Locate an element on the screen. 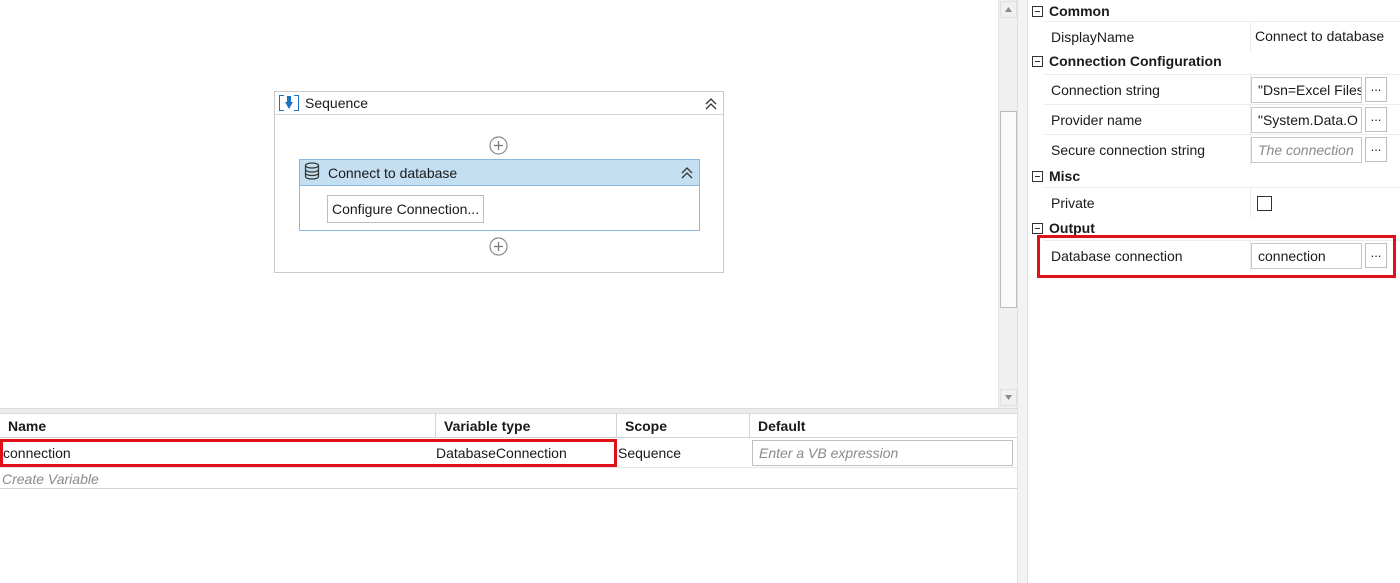 This screenshot has height=583, width=1400. variable-scope-cell: Sequence is located at coordinates (683, 453).